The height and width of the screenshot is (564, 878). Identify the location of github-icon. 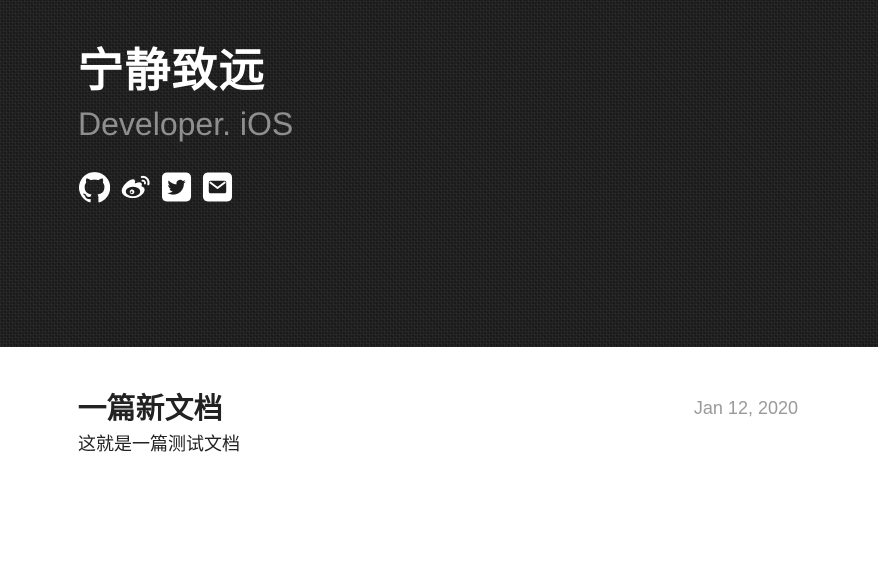
(94, 187).